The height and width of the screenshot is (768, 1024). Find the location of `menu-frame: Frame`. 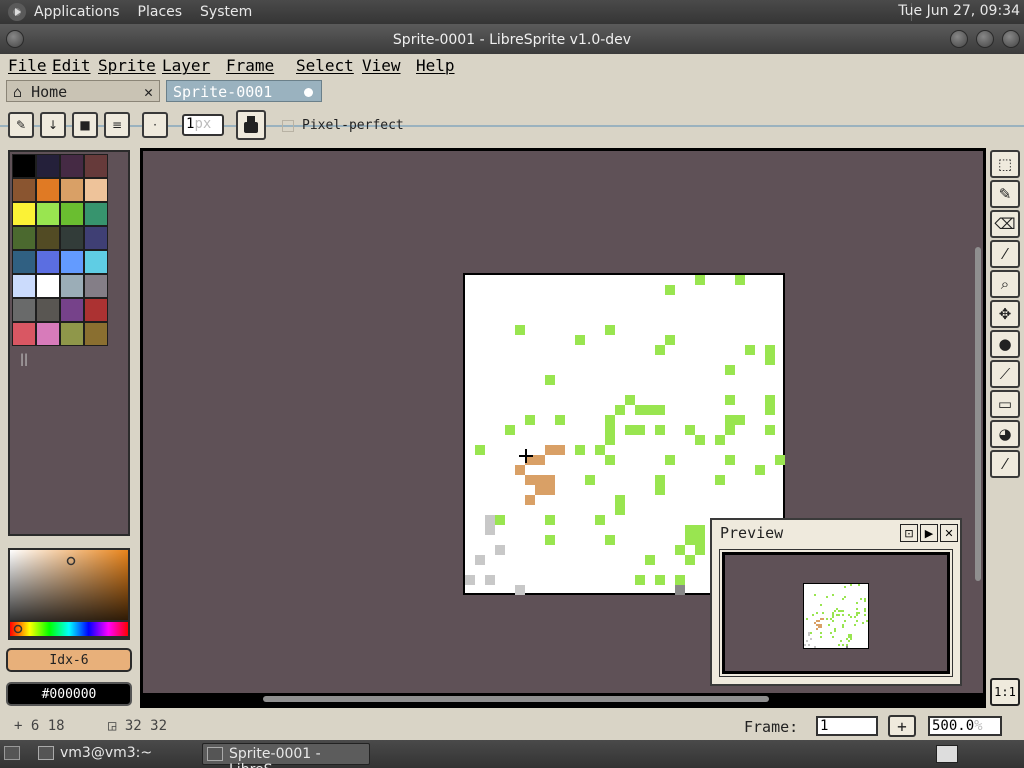

menu-frame: Frame is located at coordinates (250, 65).